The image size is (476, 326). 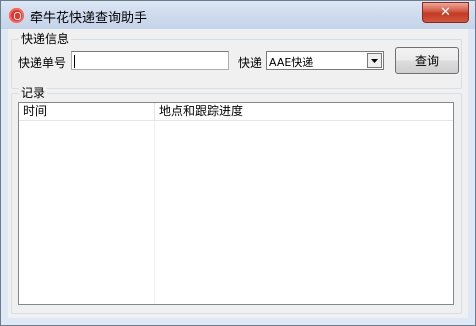 I want to click on courier-label: 快递, so click(x=250, y=63).